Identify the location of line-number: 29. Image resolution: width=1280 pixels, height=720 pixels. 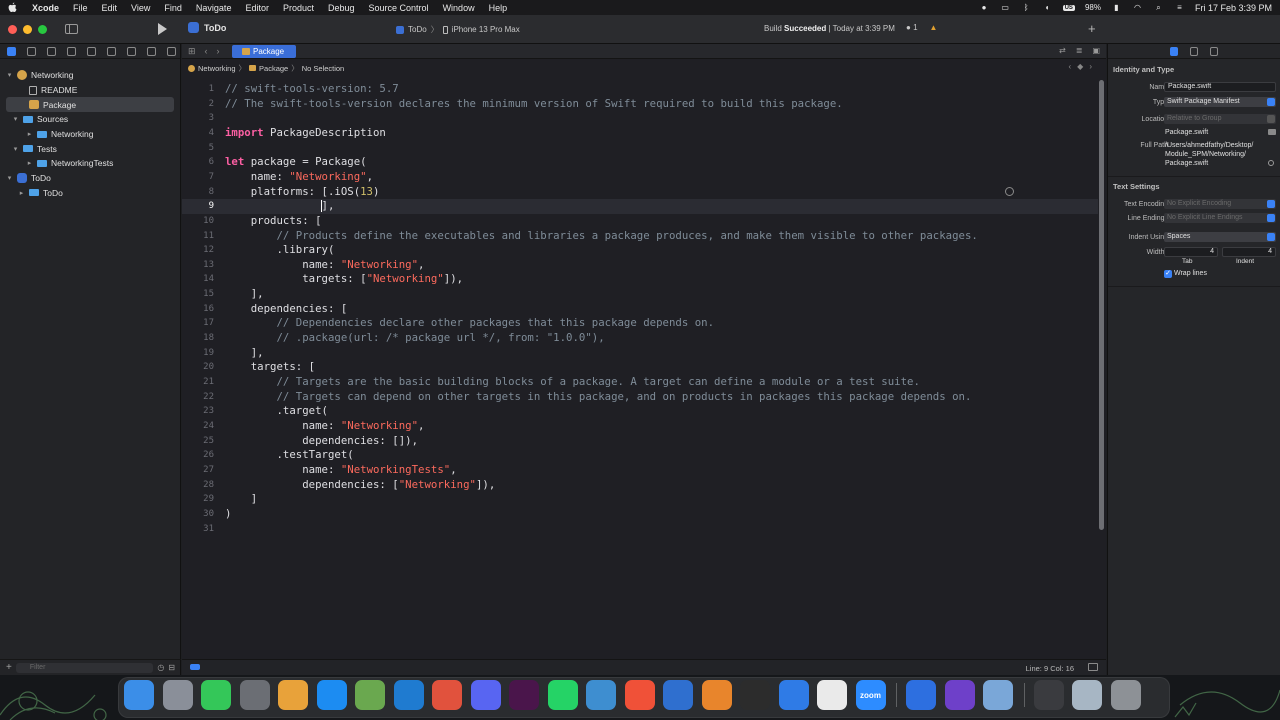
(198, 499).